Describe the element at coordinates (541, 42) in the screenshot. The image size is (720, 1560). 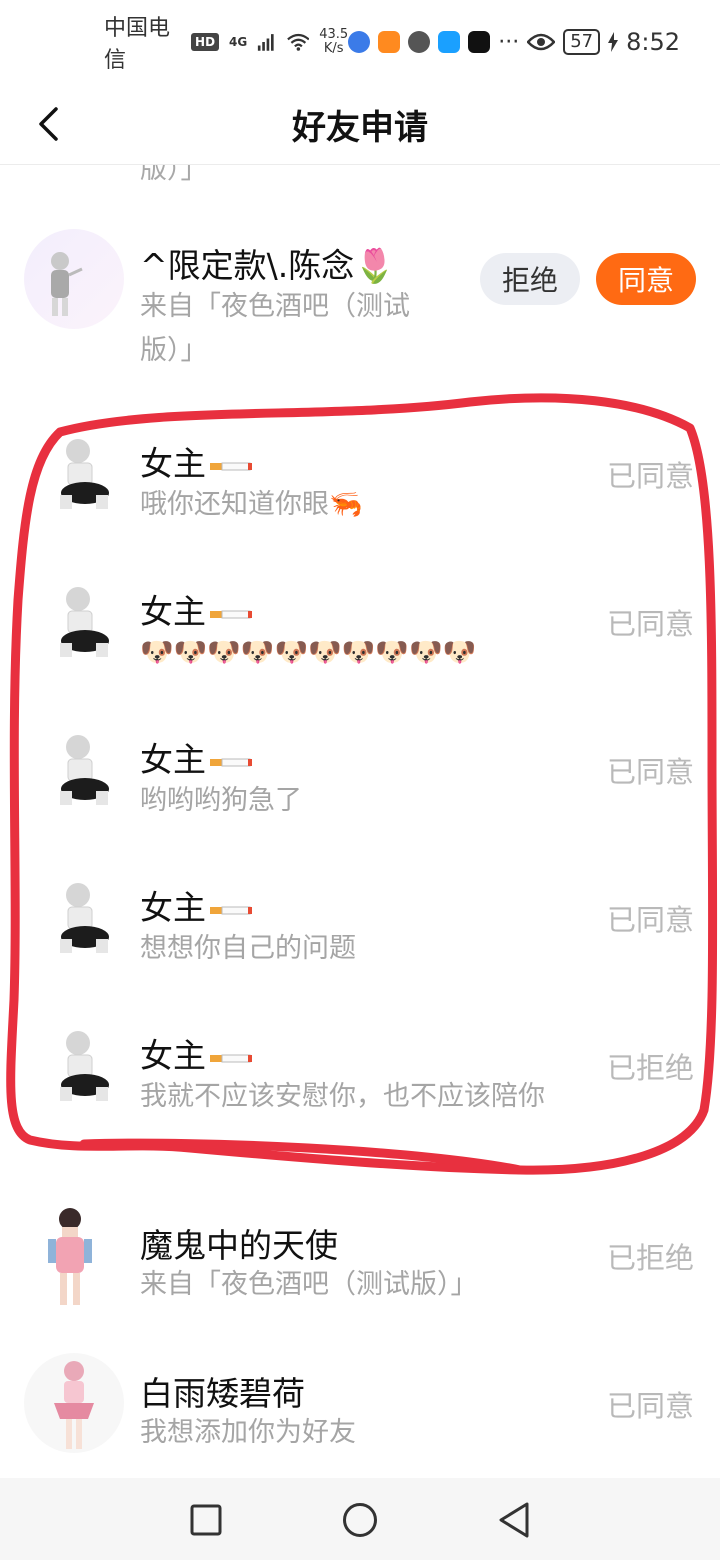
I see `eye-icon` at that location.